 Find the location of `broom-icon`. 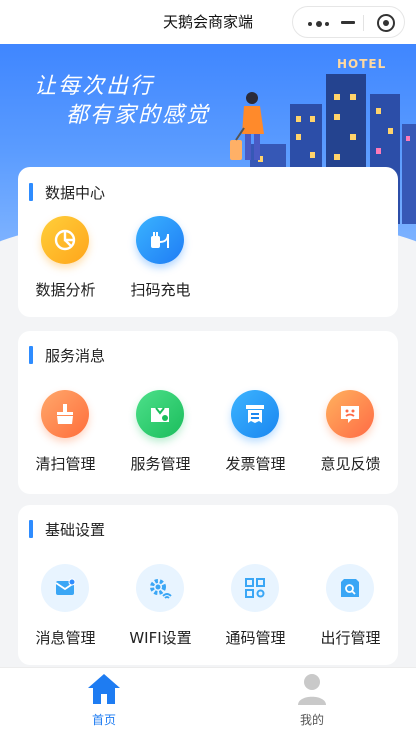

broom-icon is located at coordinates (65, 414).